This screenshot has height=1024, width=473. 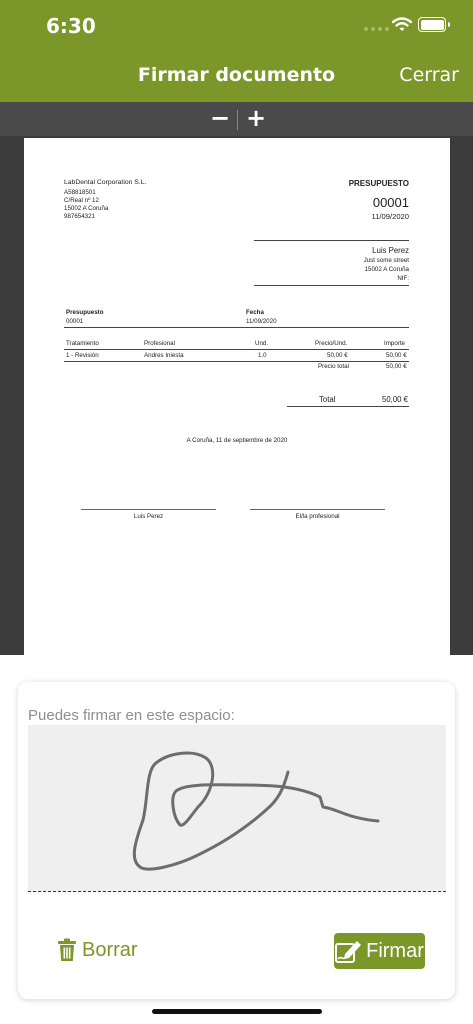 What do you see at coordinates (396, 366) in the screenshot?
I see `precio-total-value: 50,00 €` at bounding box center [396, 366].